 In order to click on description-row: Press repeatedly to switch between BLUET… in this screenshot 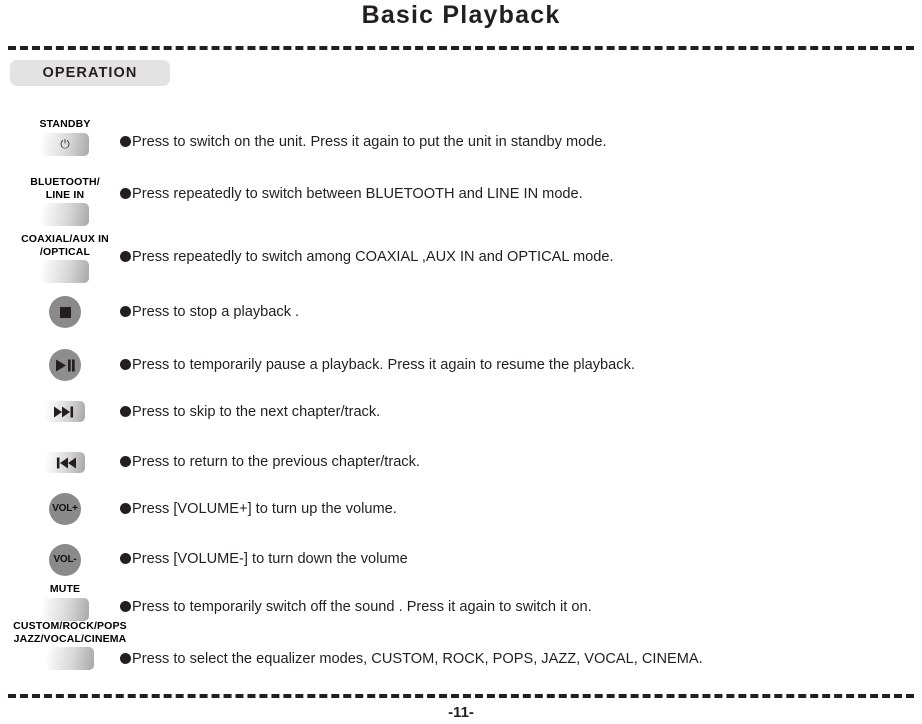, I will do `click(351, 194)`.